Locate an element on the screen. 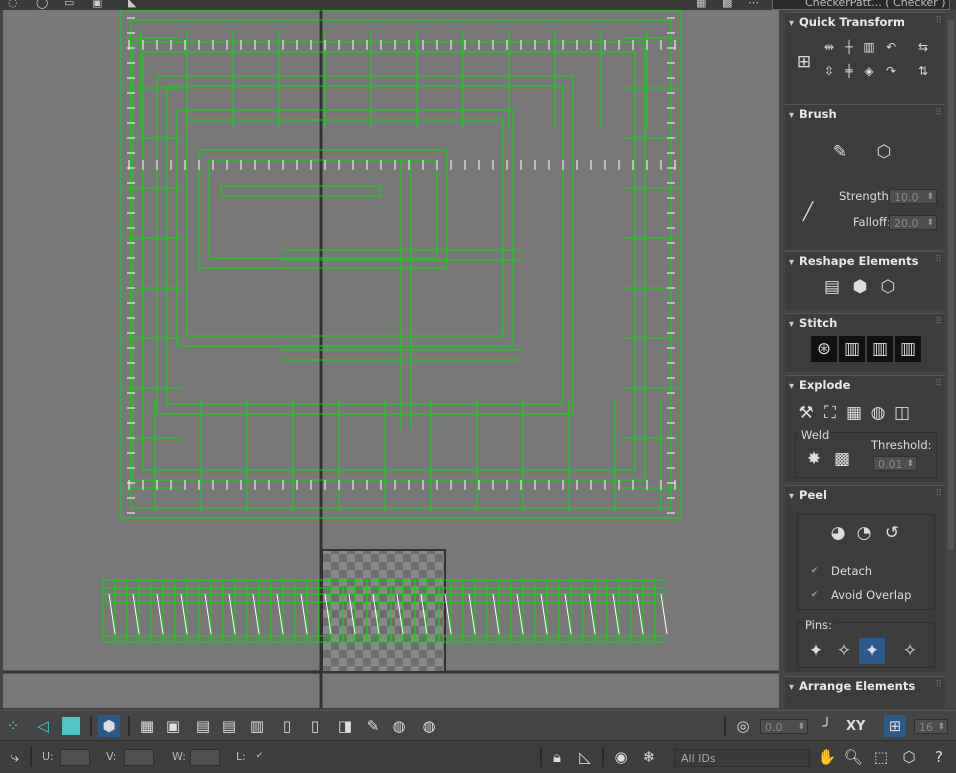  reshape-elements-title: Reshape Elements is located at coordinates (853, 261).